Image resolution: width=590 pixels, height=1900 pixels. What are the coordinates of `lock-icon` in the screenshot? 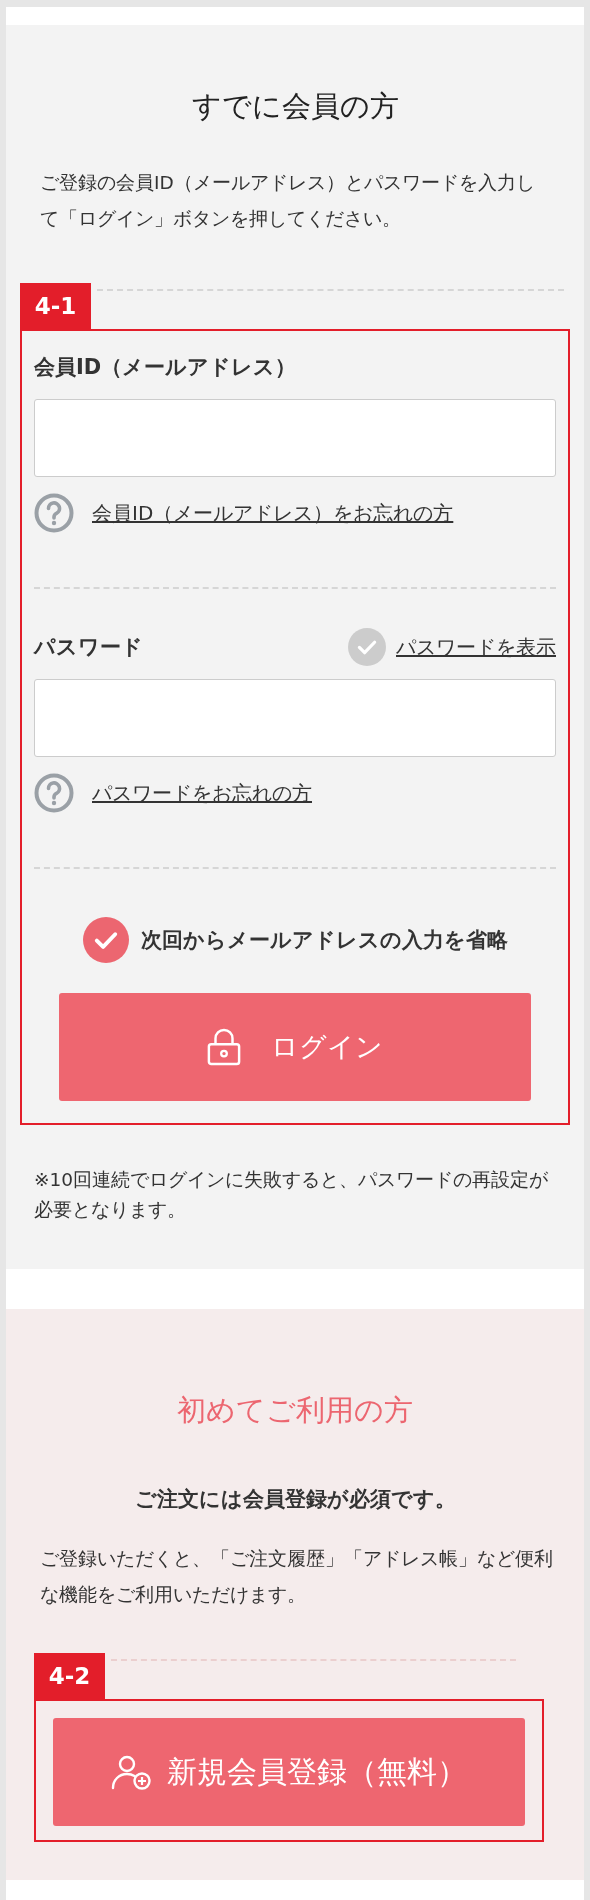 It's located at (224, 1047).